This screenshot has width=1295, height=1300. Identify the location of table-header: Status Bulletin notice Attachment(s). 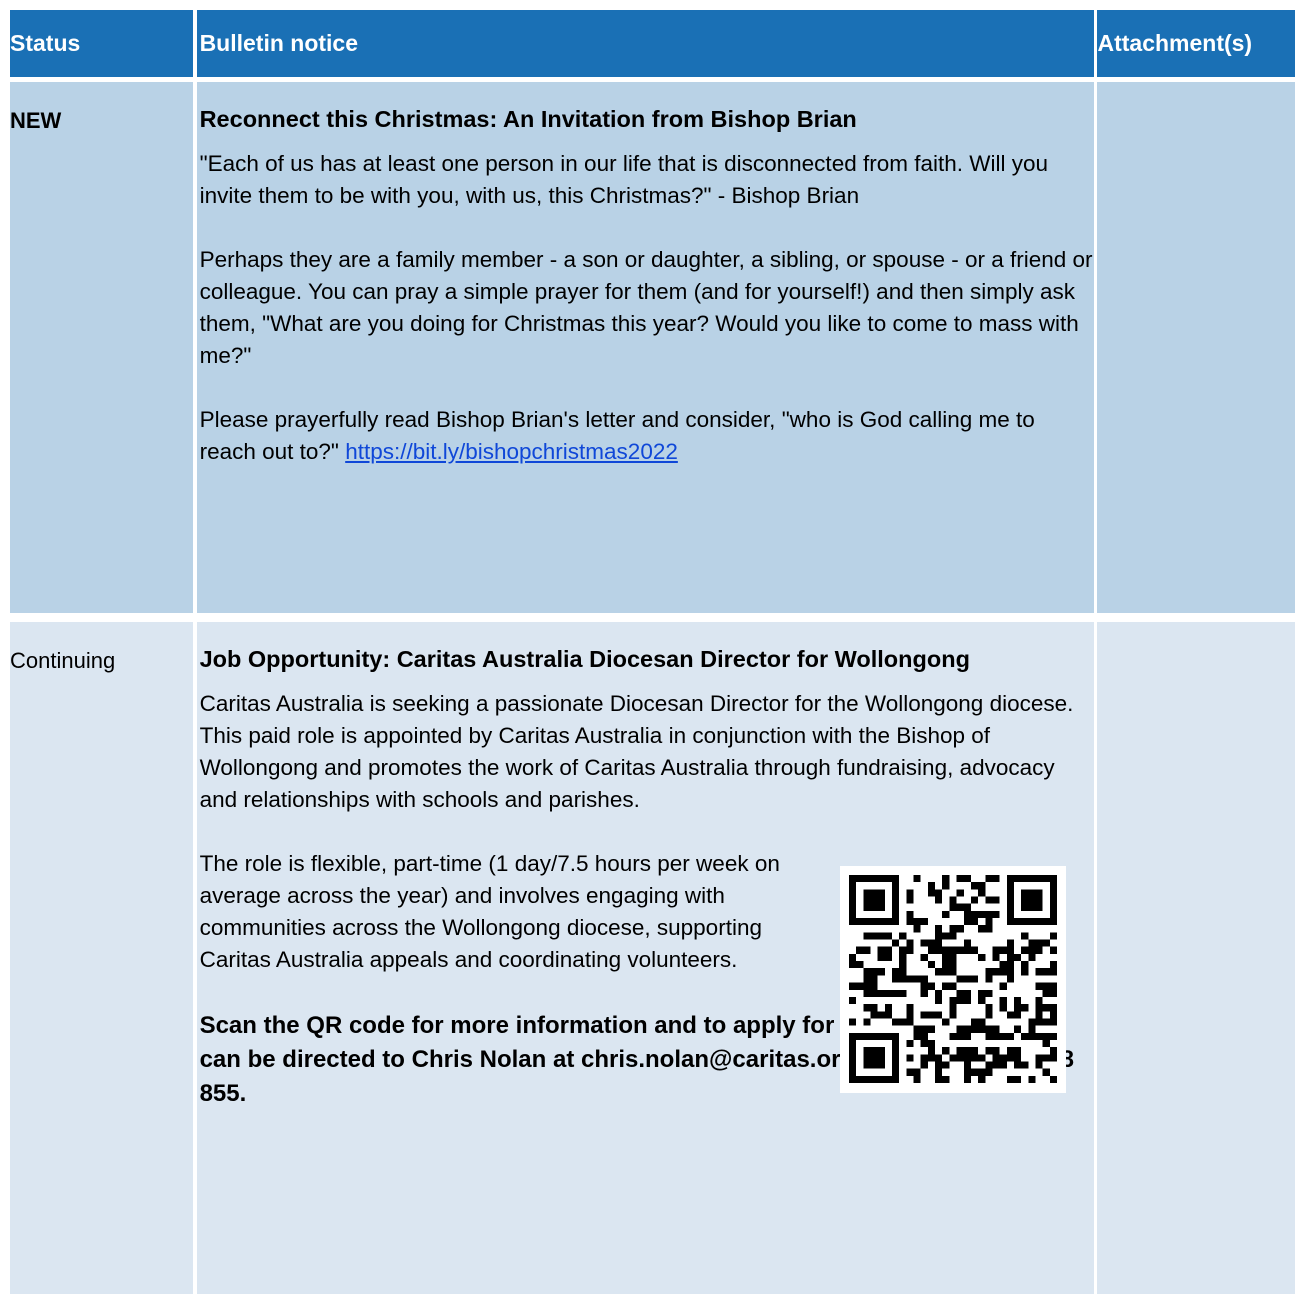
(652, 43).